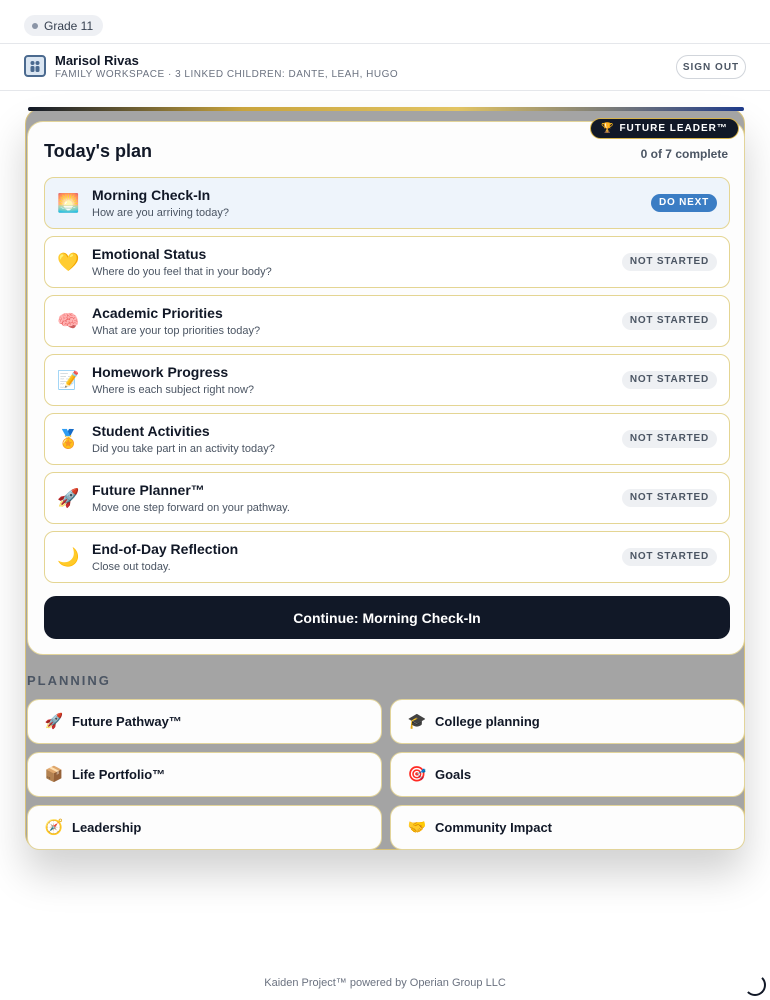 Image resolution: width=770 pixels, height=1000 pixels. I want to click on task-subtitle: Where do you feel that in your body?, so click(182, 272).